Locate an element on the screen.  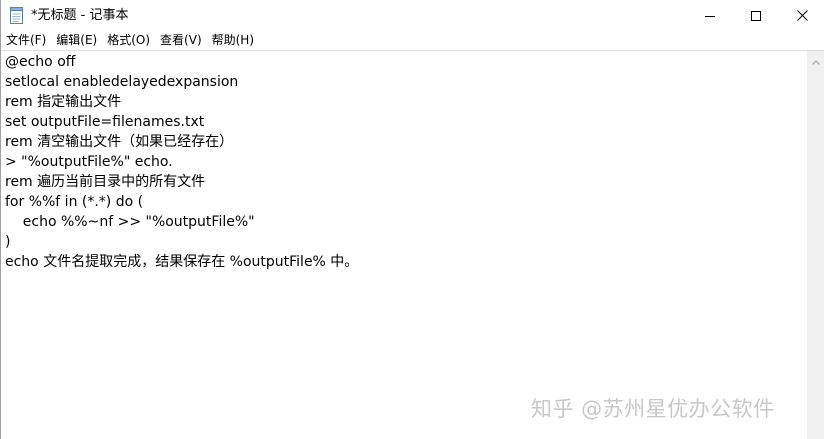
close-icon is located at coordinates (802, 15).